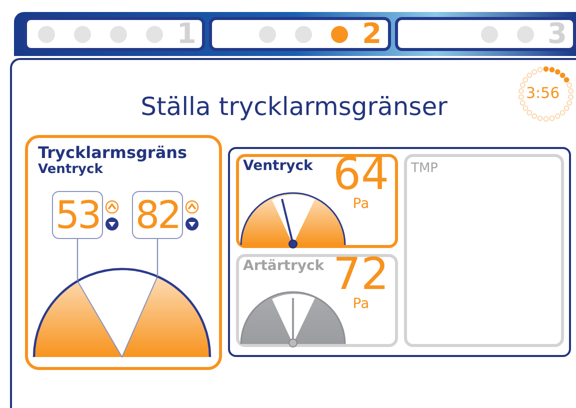 This screenshot has width=576, height=408. I want to click on tmp-card: TMP, so click(484, 250).